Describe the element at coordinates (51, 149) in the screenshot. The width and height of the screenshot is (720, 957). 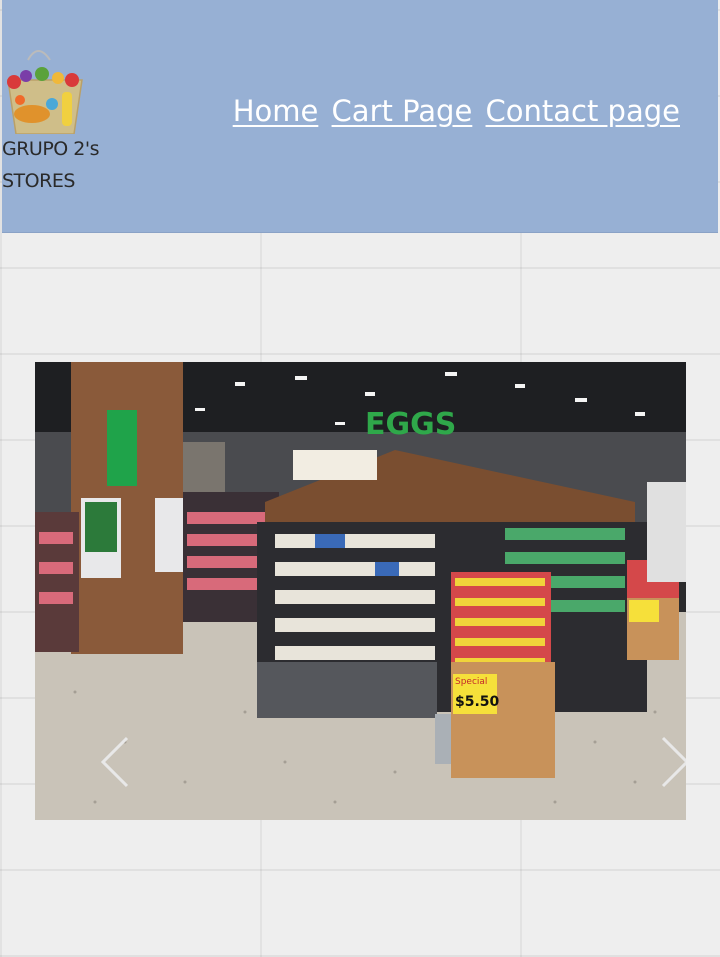
I see `logo-text-line1: GRUPO 2's` at that location.